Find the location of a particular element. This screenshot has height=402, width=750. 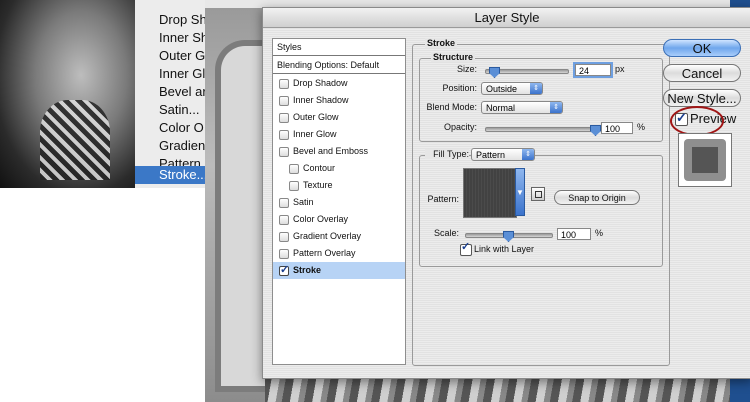

menu-item-drop-shadow: Drop Sh is located at coordinates (183, 19).